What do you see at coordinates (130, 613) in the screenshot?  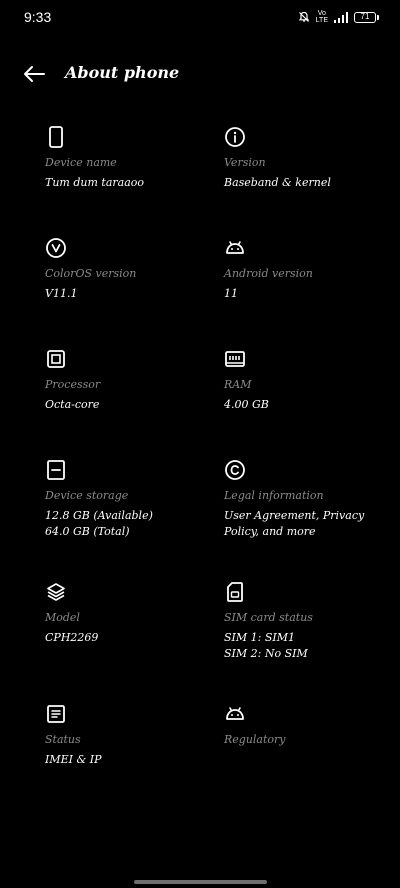 I see `model-item: Model CPH2269` at bounding box center [130, 613].